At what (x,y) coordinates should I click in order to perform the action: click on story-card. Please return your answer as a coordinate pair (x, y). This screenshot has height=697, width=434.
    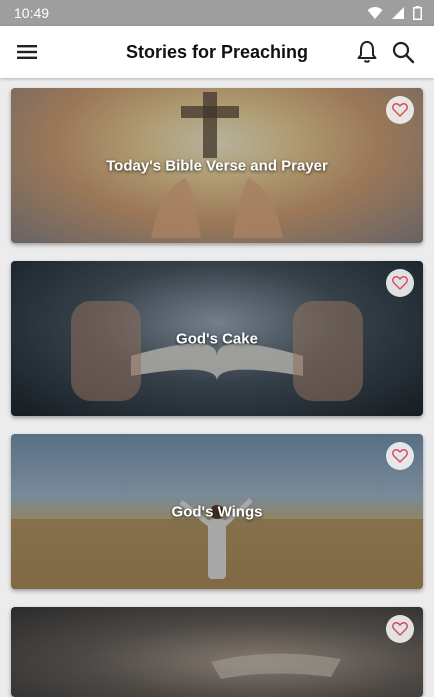
    Looking at the image, I should click on (217, 652).